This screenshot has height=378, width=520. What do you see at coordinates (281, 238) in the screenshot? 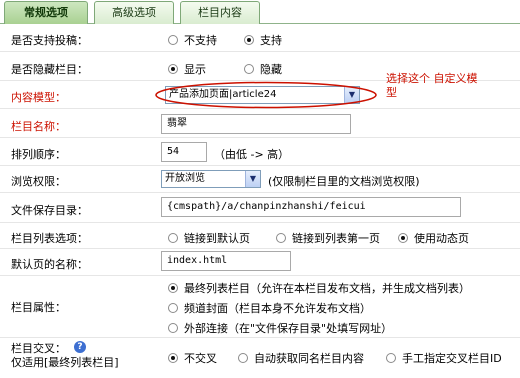
I see `radio-list-first` at bounding box center [281, 238].